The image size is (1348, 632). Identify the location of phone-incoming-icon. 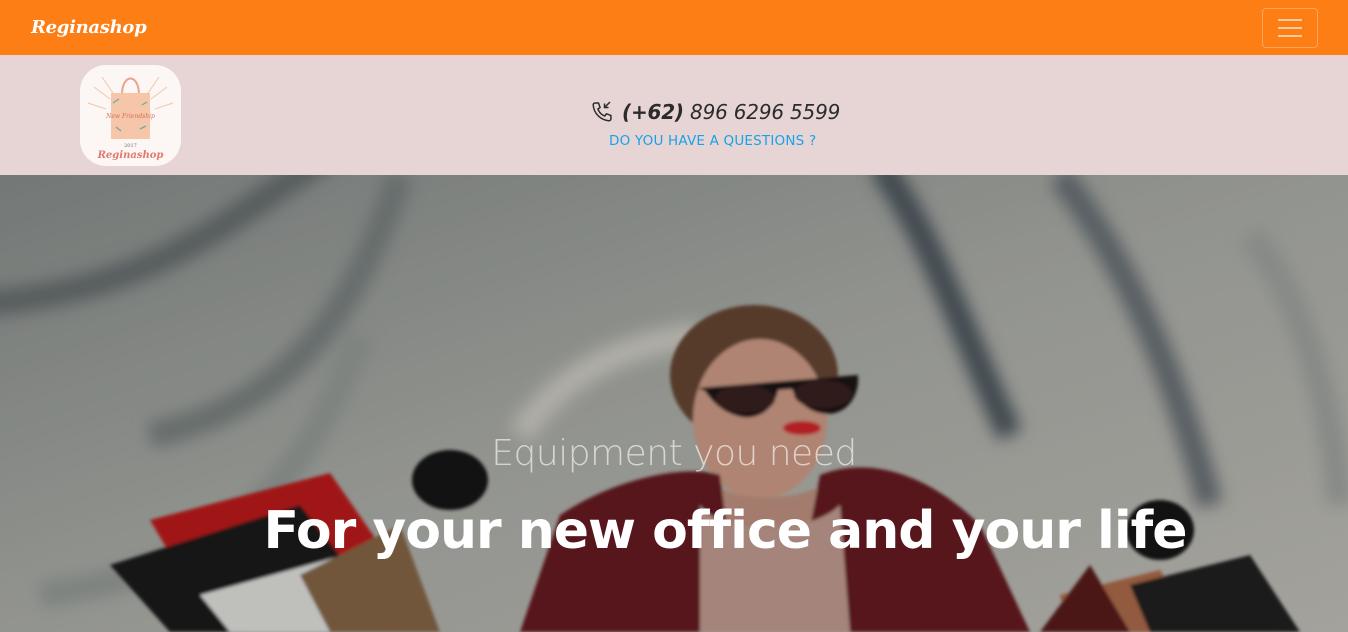
(602, 111).